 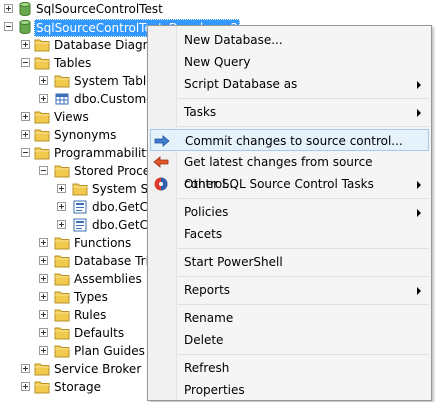 What do you see at coordinates (289, 262) in the screenshot?
I see `menu-item-start-powershell: Start PowerShell` at bounding box center [289, 262].